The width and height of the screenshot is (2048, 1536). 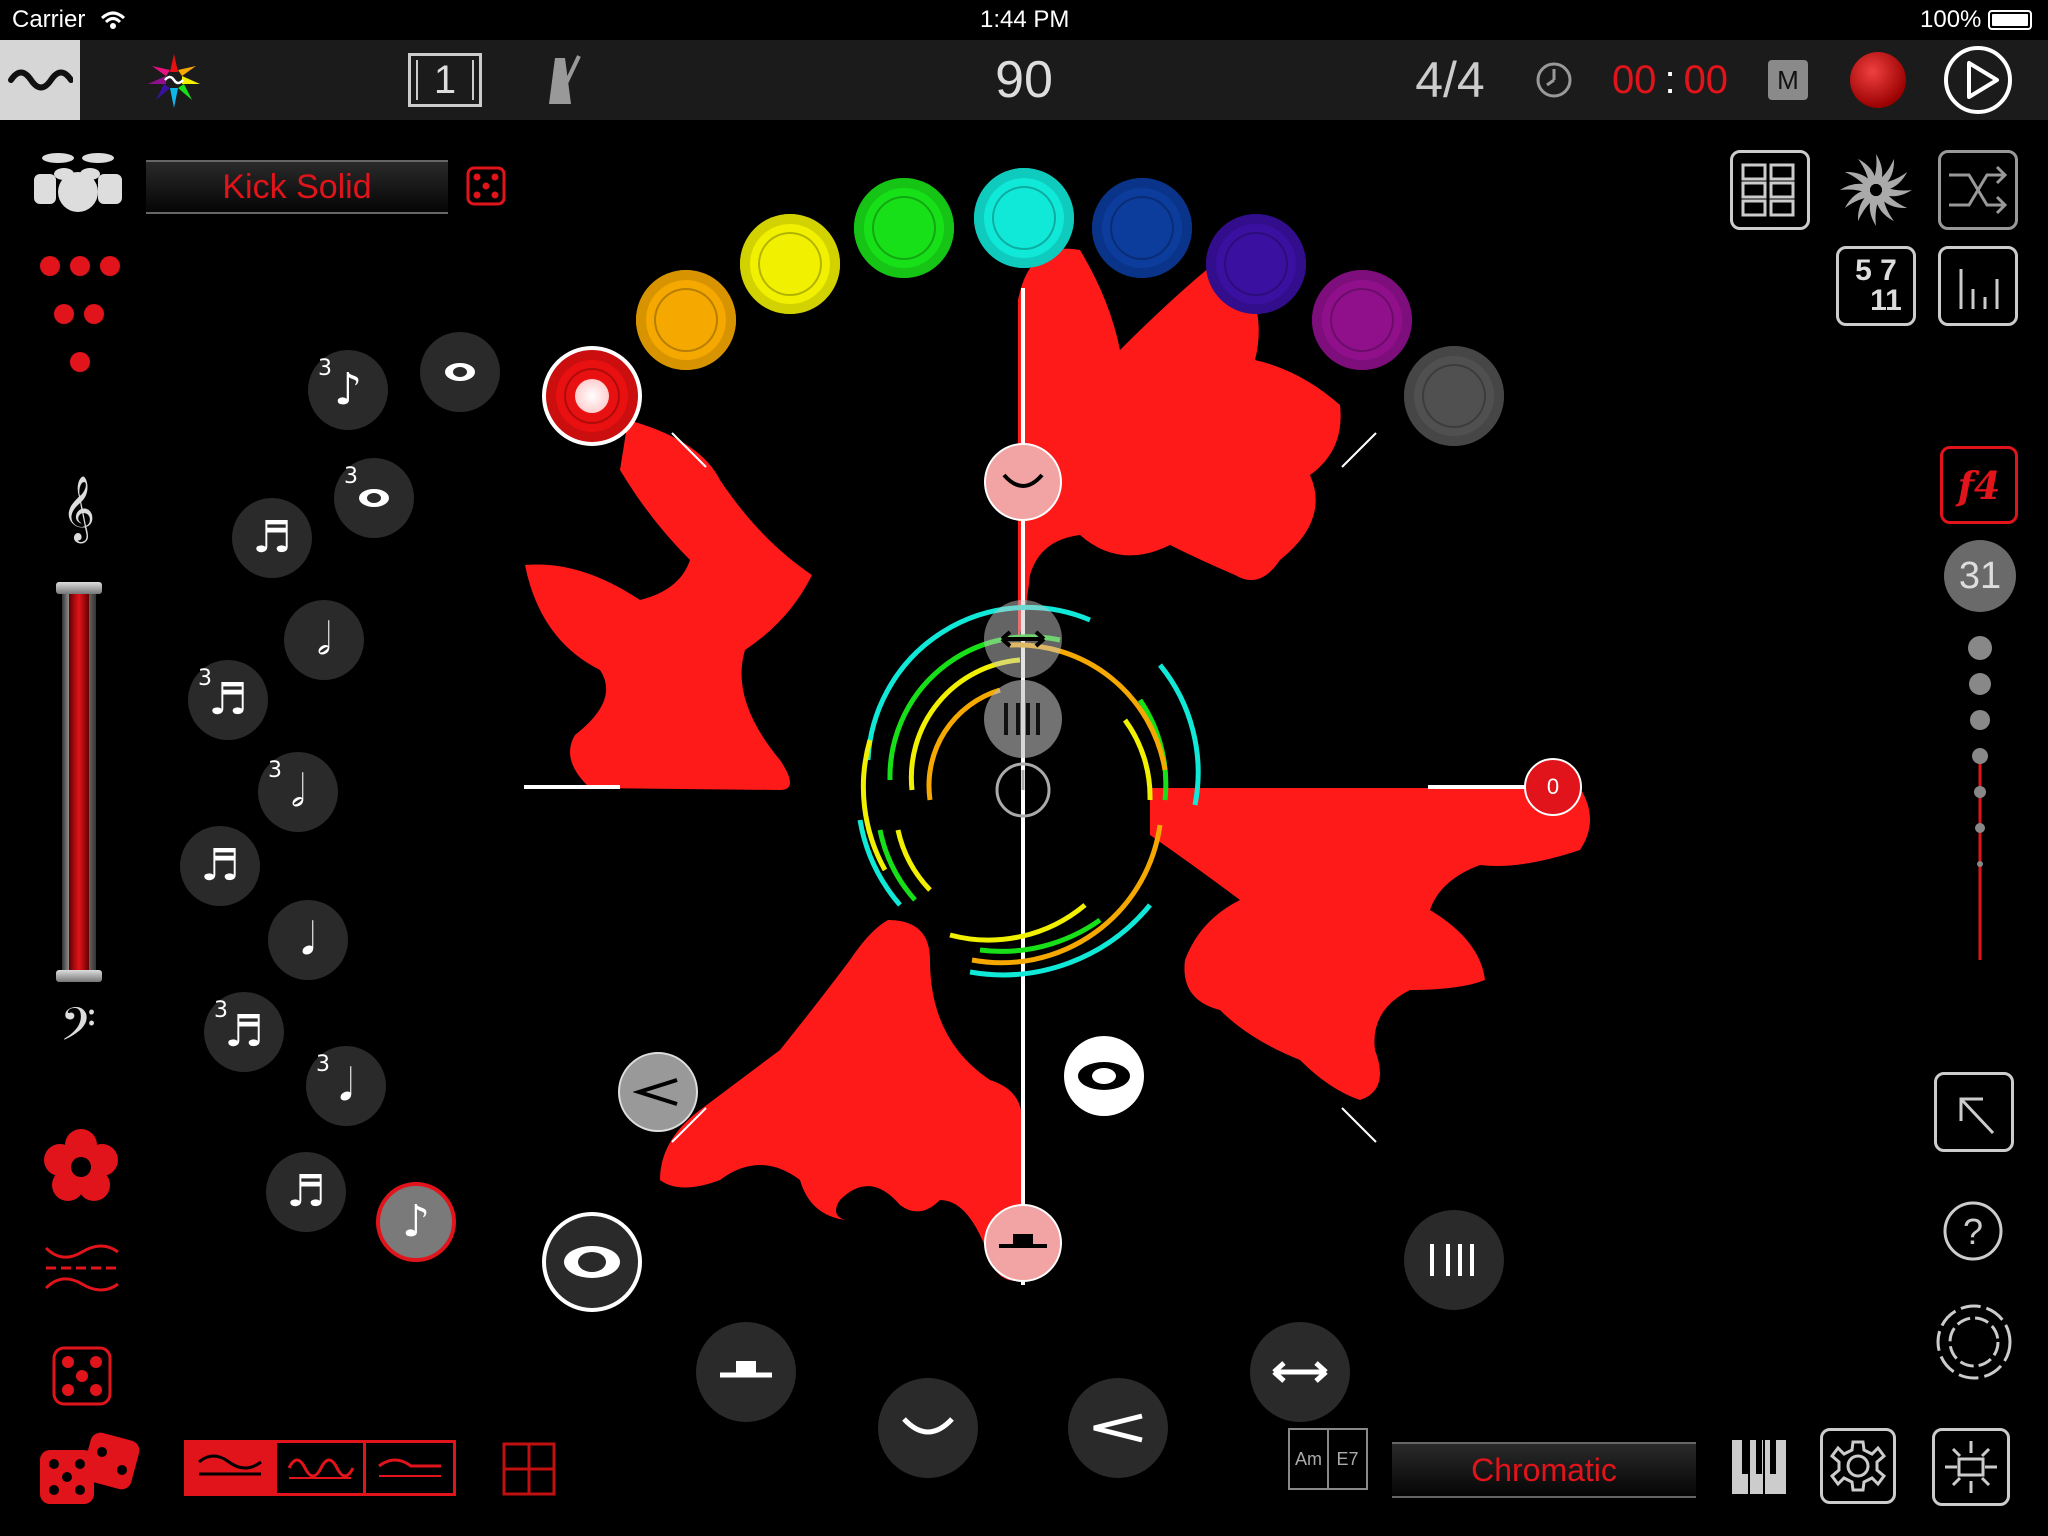 I want to click on sun-icon, so click(x=1971, y=1467).